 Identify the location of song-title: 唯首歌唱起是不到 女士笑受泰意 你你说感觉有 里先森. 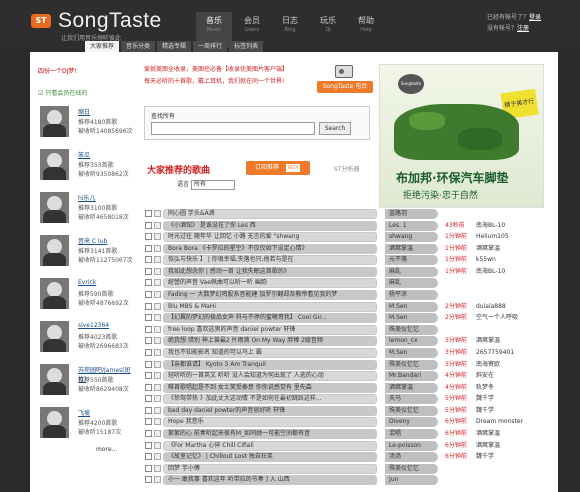
(270, 388).